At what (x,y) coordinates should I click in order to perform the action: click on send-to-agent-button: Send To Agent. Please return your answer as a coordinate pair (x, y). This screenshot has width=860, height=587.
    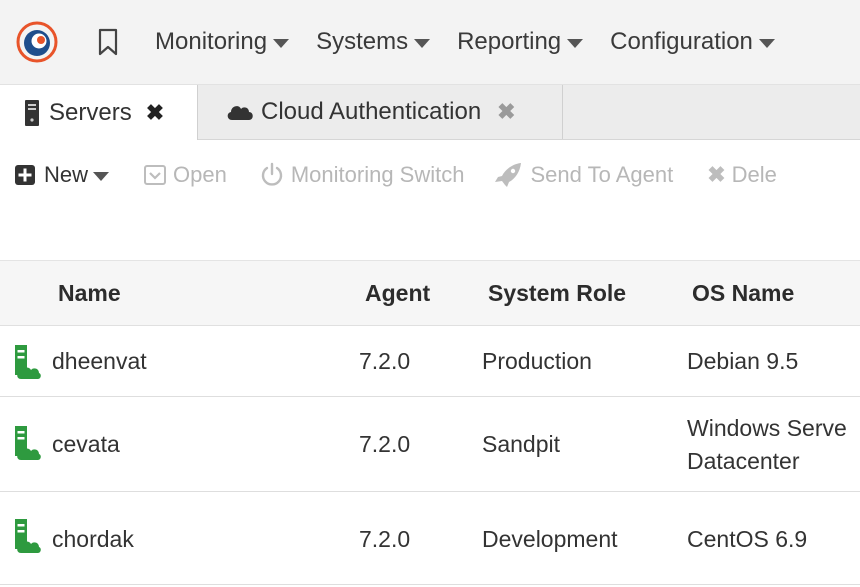
    Looking at the image, I should click on (583, 175).